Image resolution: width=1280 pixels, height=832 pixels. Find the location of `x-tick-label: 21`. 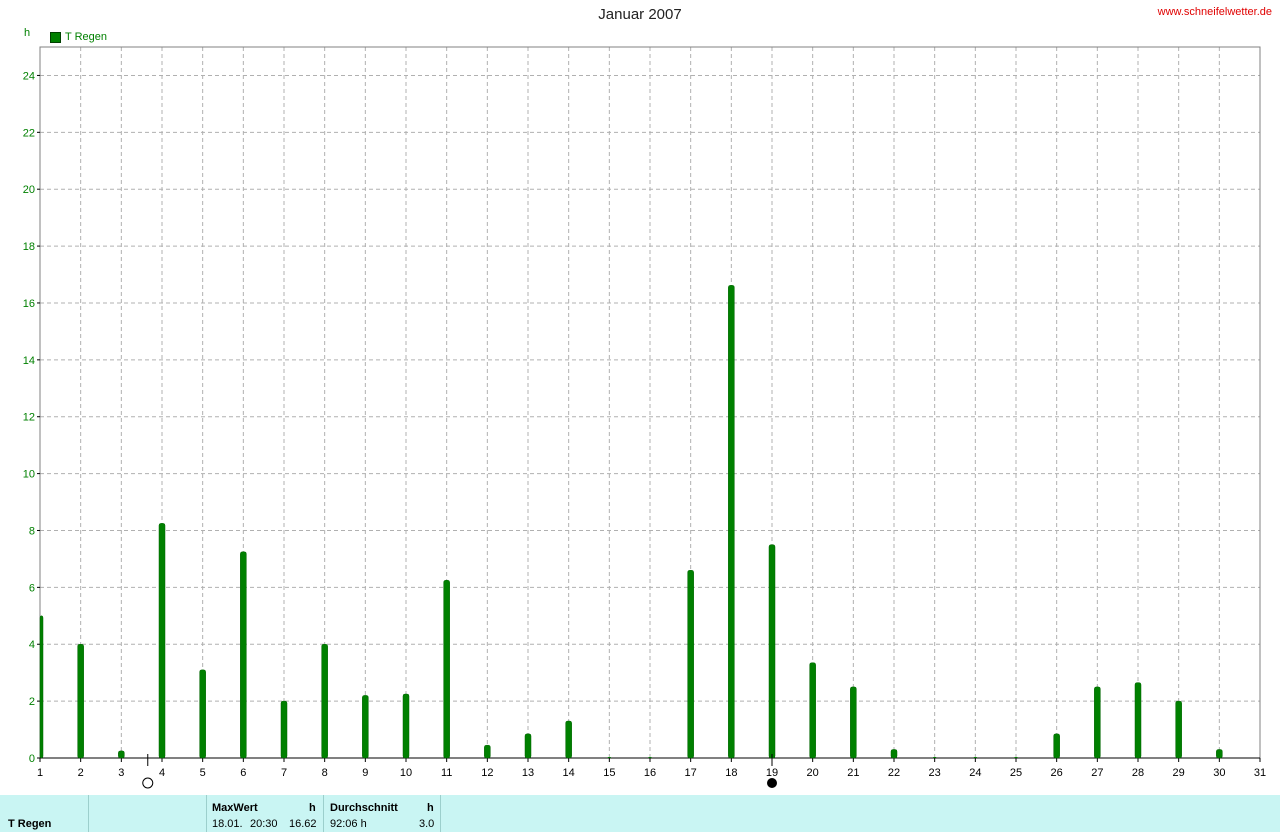

x-tick-label: 21 is located at coordinates (853, 773).